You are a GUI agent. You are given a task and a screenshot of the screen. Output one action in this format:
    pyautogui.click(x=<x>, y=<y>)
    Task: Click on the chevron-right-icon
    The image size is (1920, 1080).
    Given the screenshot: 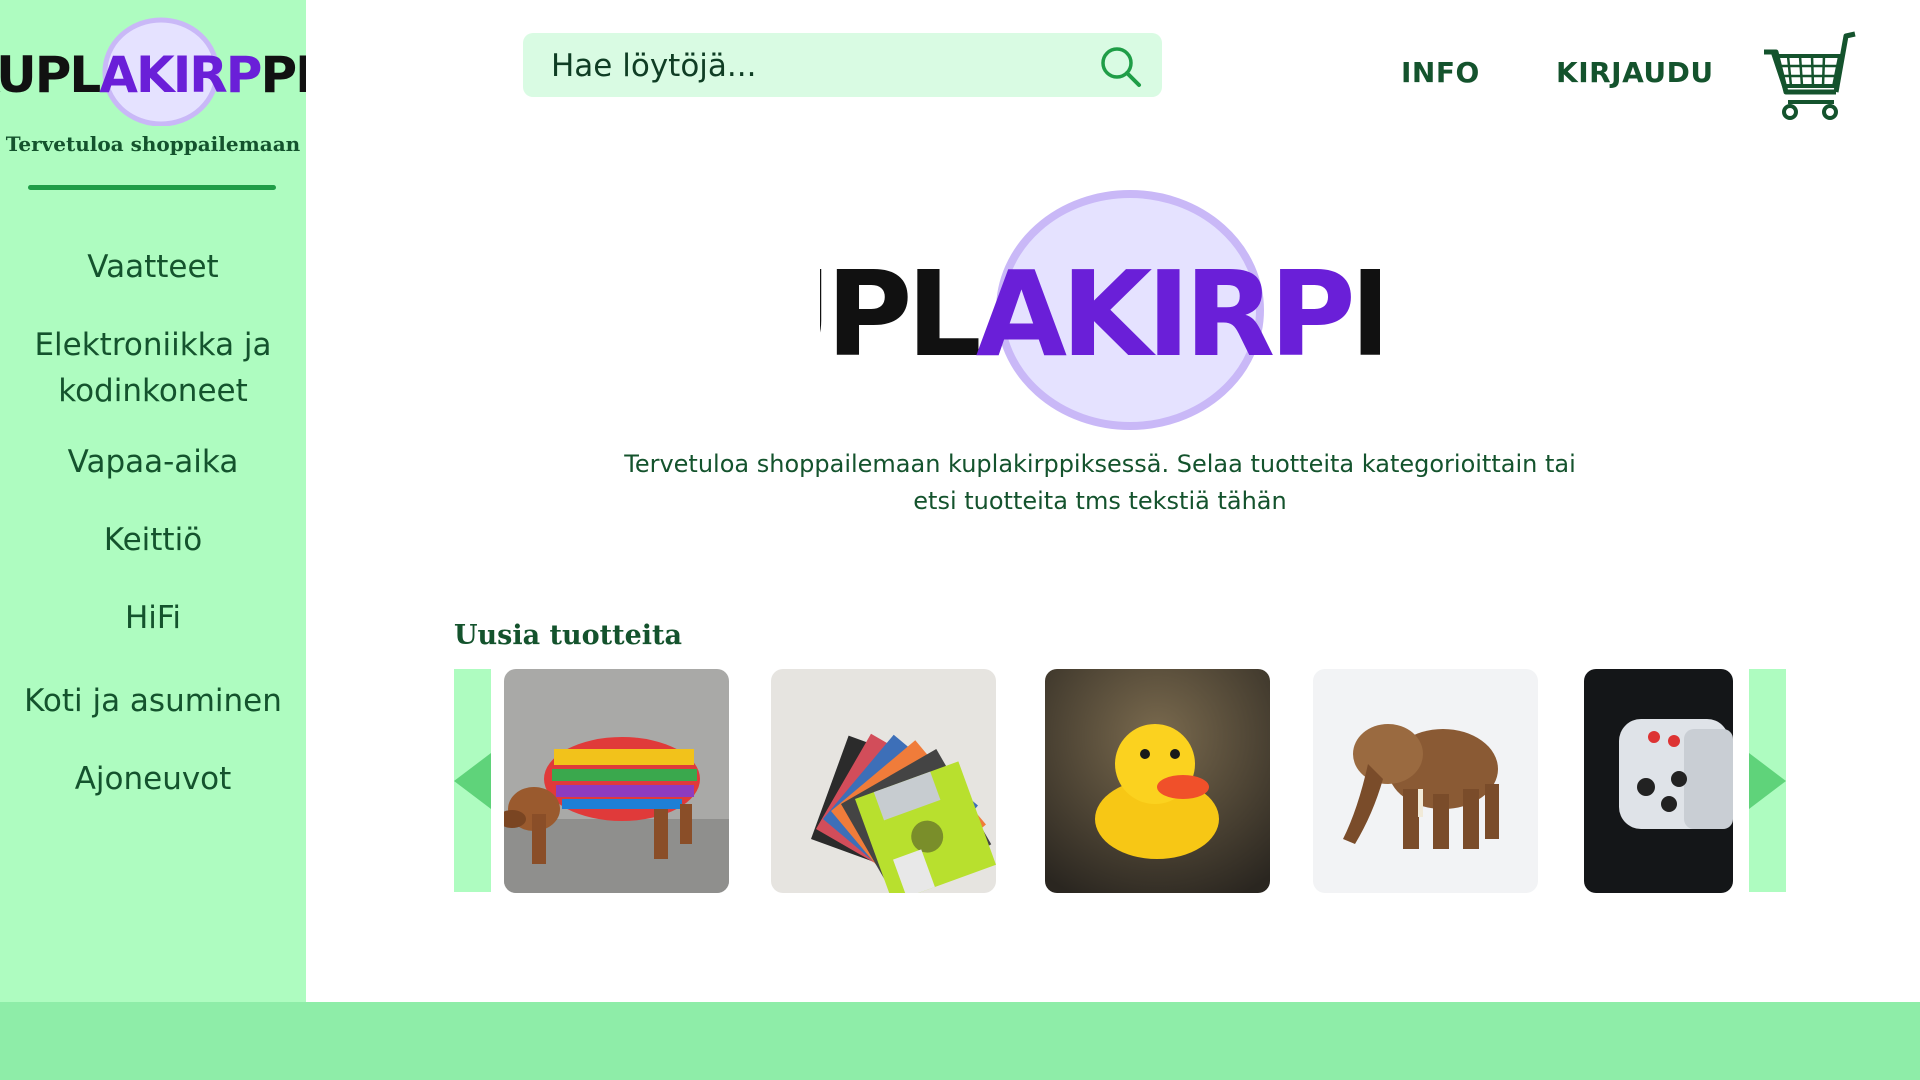 What is the action you would take?
    pyautogui.click(x=1767, y=781)
    